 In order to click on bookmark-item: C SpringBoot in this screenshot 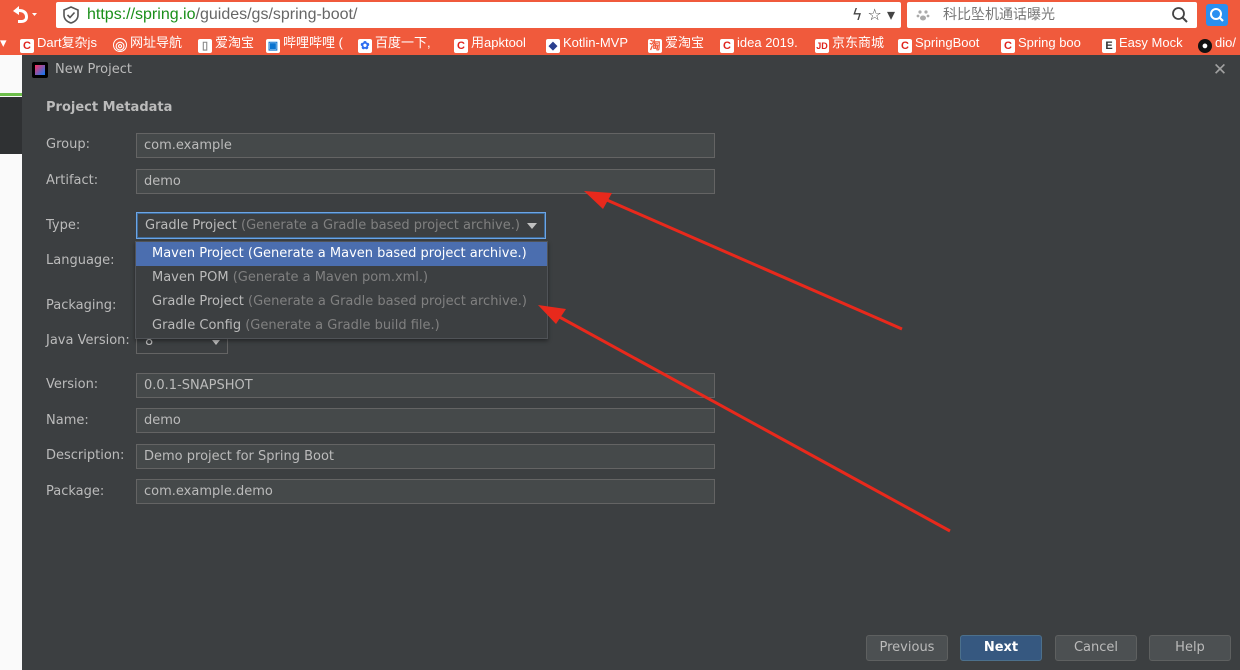, I will do `click(938, 43)`.